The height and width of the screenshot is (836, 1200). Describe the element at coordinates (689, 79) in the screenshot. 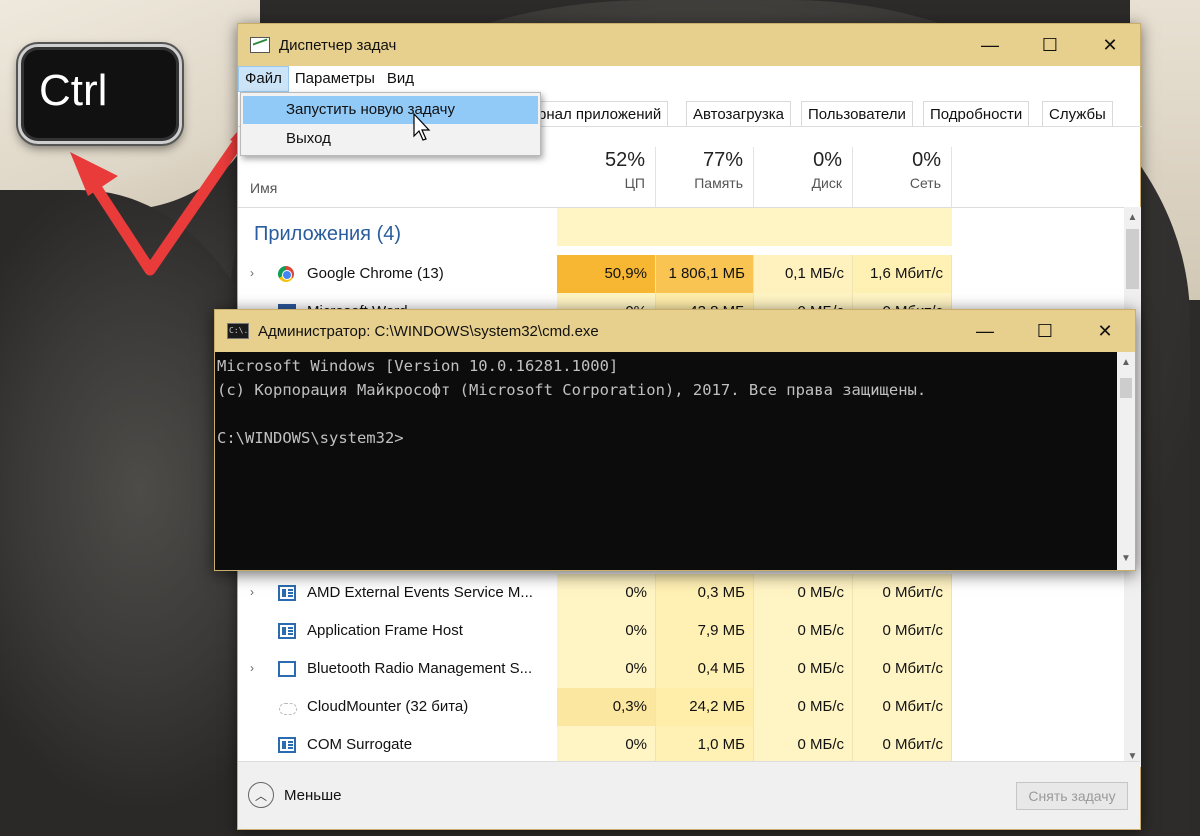

I see `menu-bar: Файл Параметры Вид` at that location.